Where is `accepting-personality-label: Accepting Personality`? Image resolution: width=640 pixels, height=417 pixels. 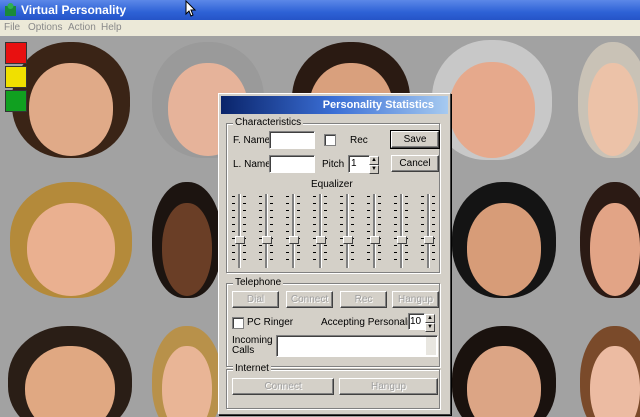
accepting-personality-label: Accepting Personality is located at coordinates (369, 322).